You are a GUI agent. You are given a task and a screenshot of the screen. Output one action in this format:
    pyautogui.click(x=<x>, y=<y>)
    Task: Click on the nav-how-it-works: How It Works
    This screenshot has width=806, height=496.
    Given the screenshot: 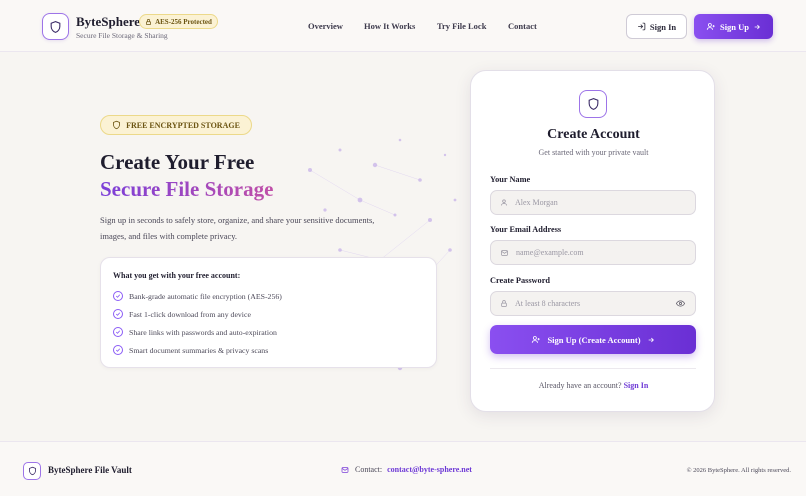 What is the action you would take?
    pyautogui.click(x=389, y=26)
    